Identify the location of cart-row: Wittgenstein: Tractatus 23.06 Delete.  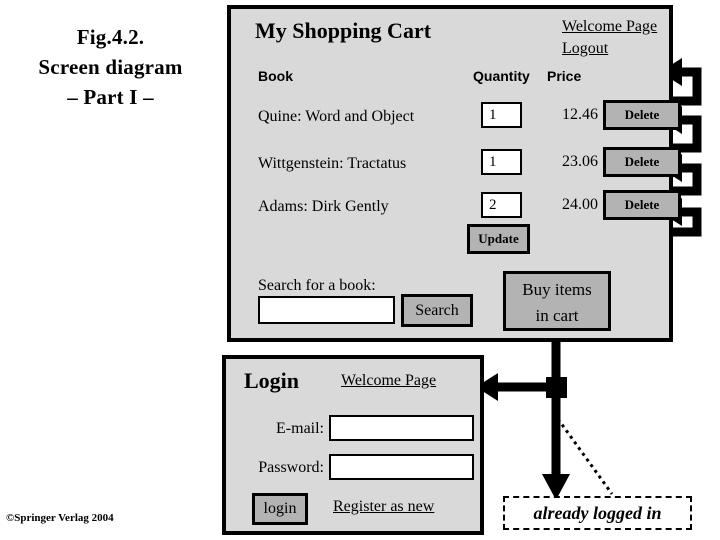
(456, 165).